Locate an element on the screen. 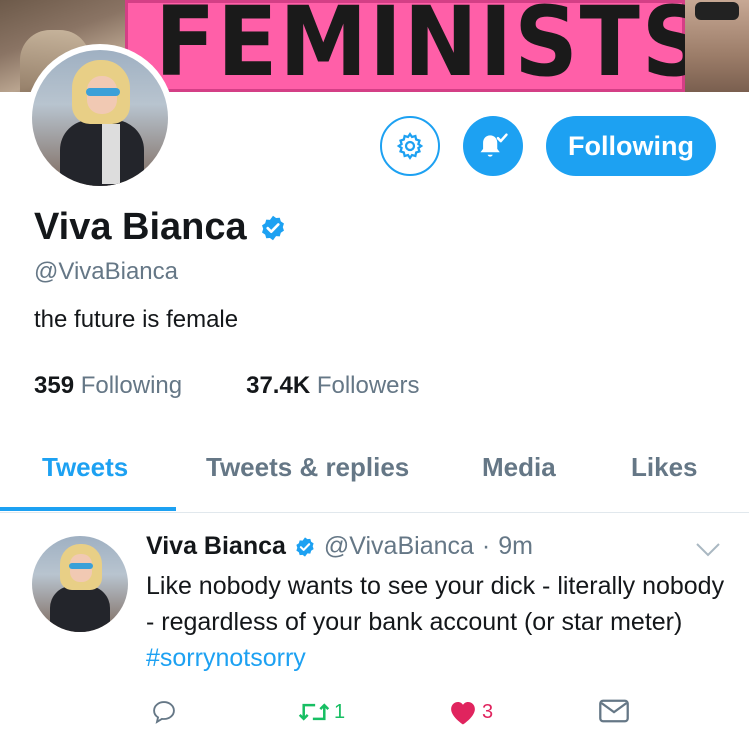 Image resolution: width=749 pixels, height=735 pixels. like-button: 3 is located at coordinates (470, 712).